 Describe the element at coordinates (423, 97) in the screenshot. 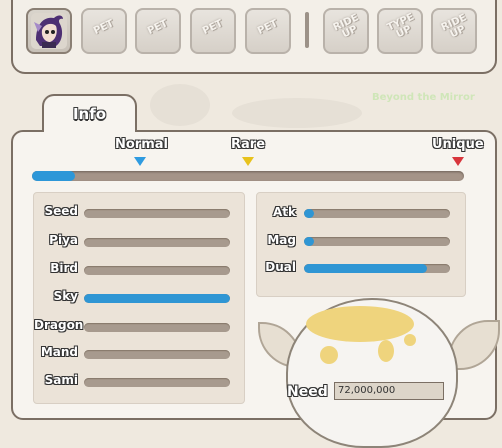

I see `background-sign-text: Beyond the Mirror` at that location.